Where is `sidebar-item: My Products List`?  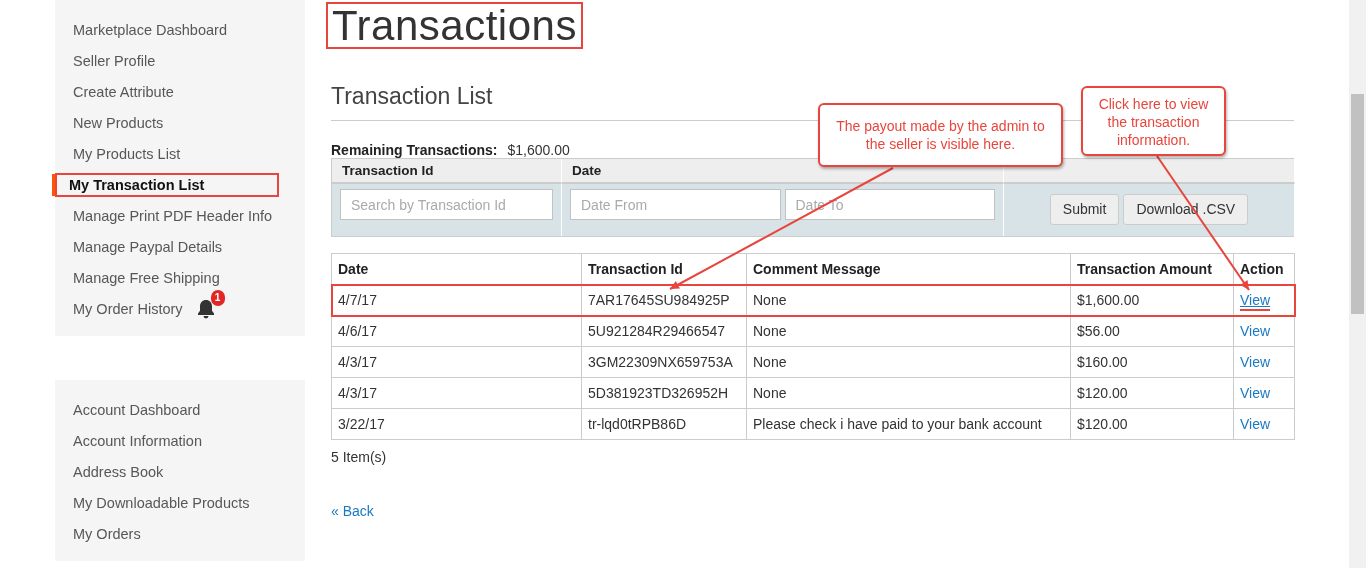 sidebar-item: My Products List is located at coordinates (116, 153).